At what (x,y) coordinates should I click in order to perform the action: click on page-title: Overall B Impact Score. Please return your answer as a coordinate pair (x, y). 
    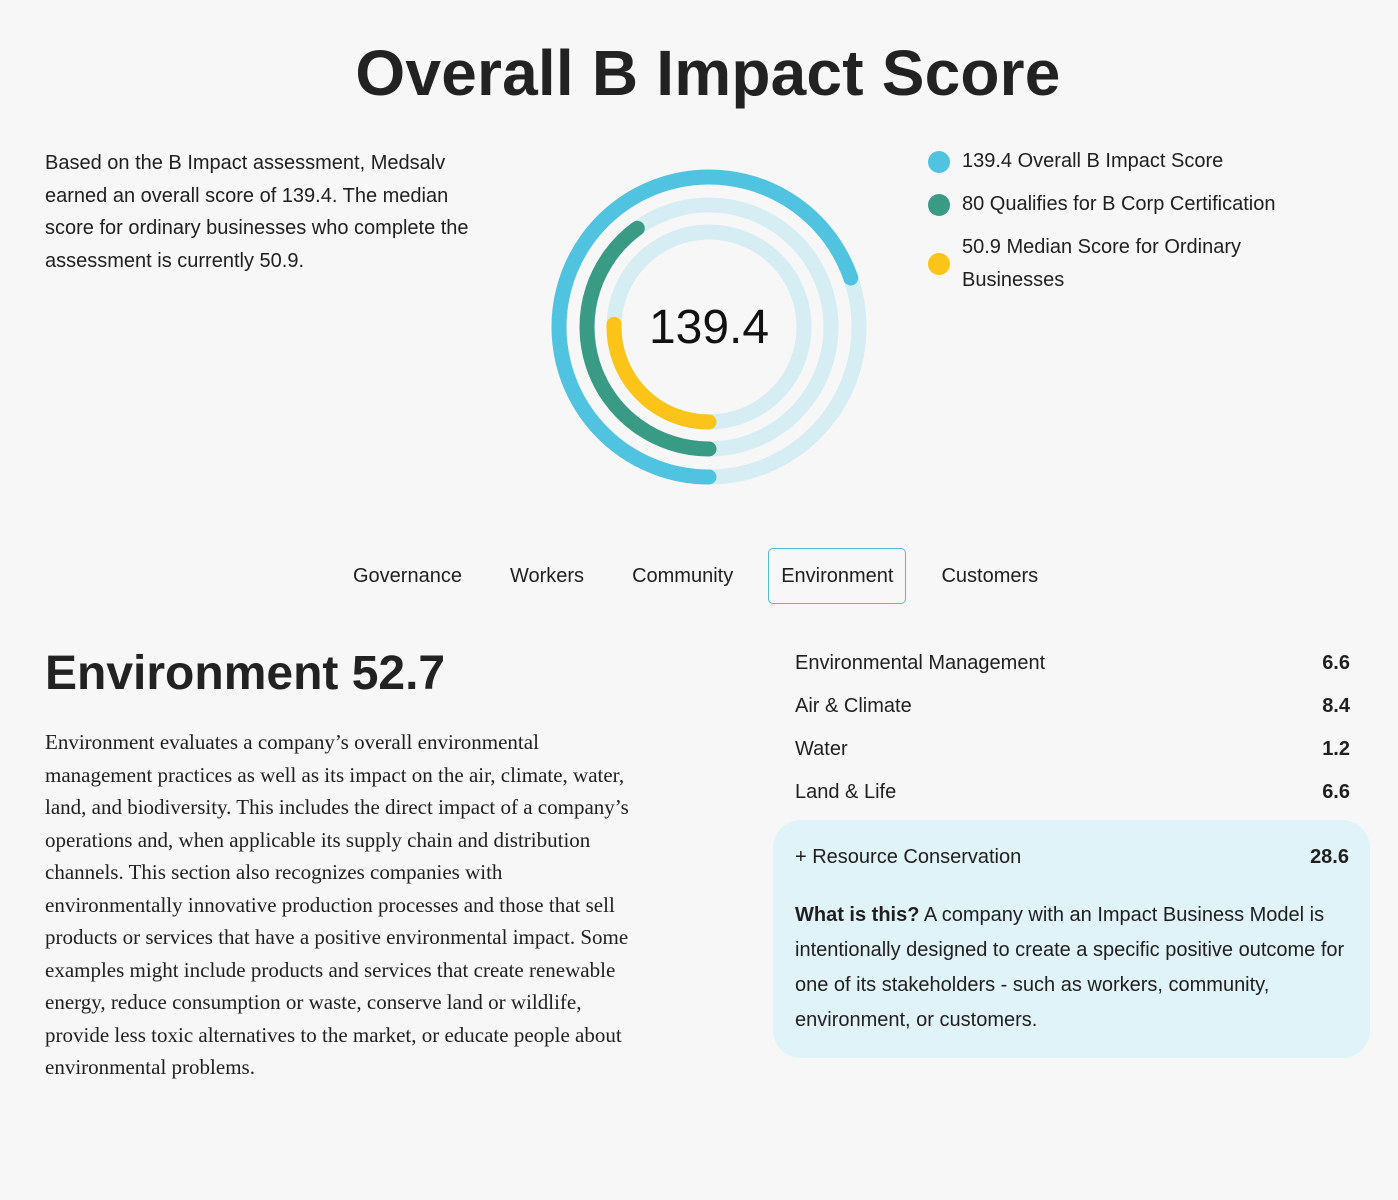
    Looking at the image, I should click on (708, 73).